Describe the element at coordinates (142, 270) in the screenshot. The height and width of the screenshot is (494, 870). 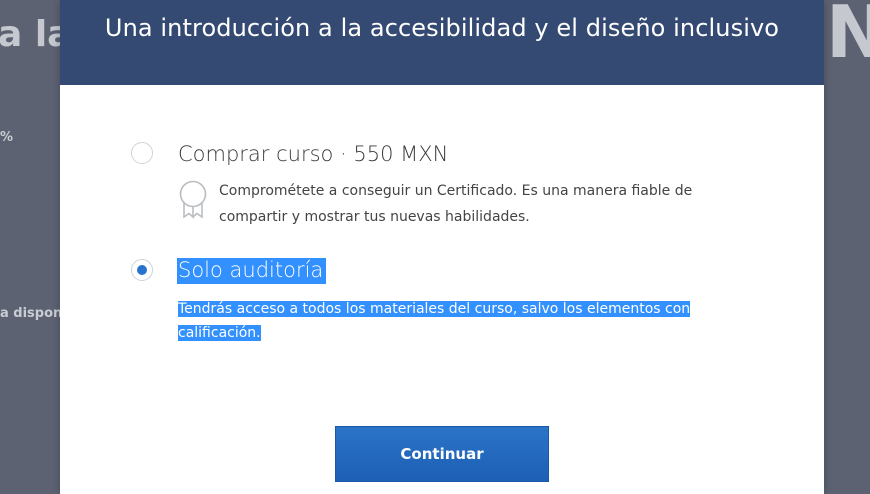
I see `radio-audit-only` at that location.